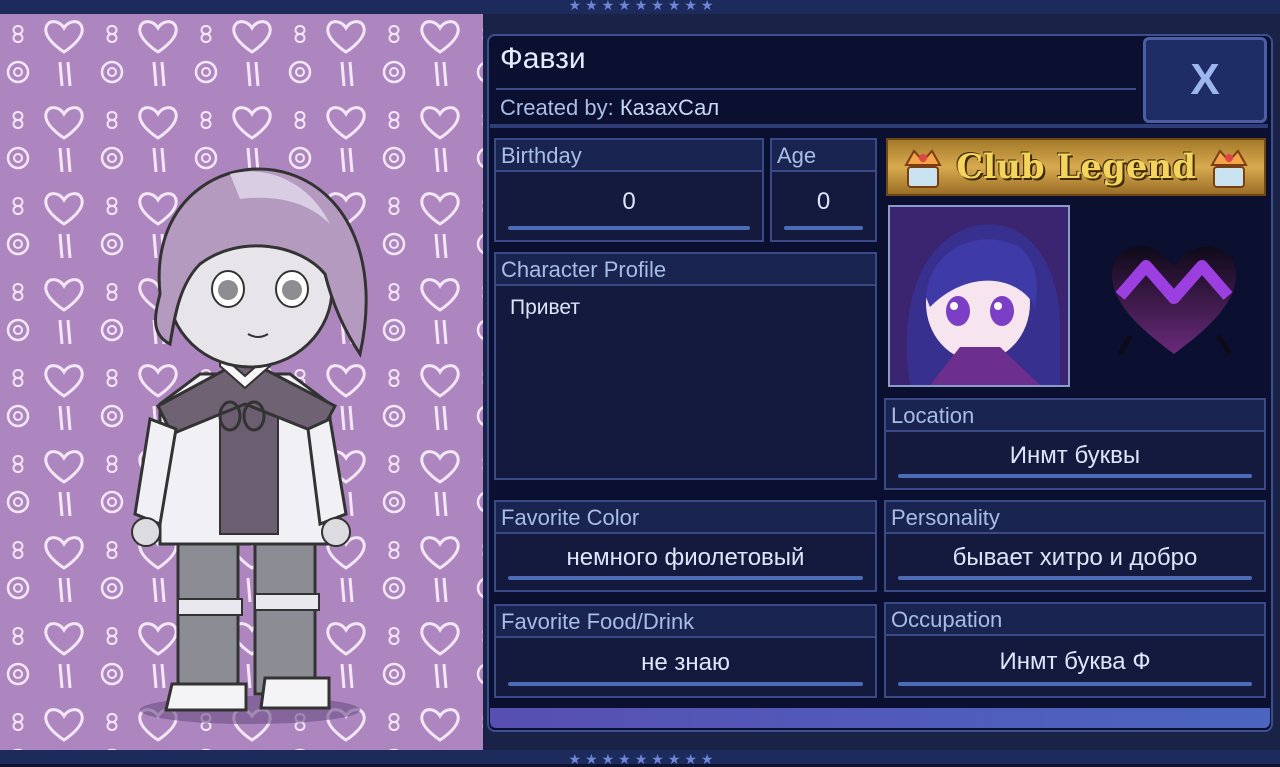  What do you see at coordinates (643, 6) in the screenshot?
I see `top-stars-decoration: ★★★★★★★★★` at bounding box center [643, 6].